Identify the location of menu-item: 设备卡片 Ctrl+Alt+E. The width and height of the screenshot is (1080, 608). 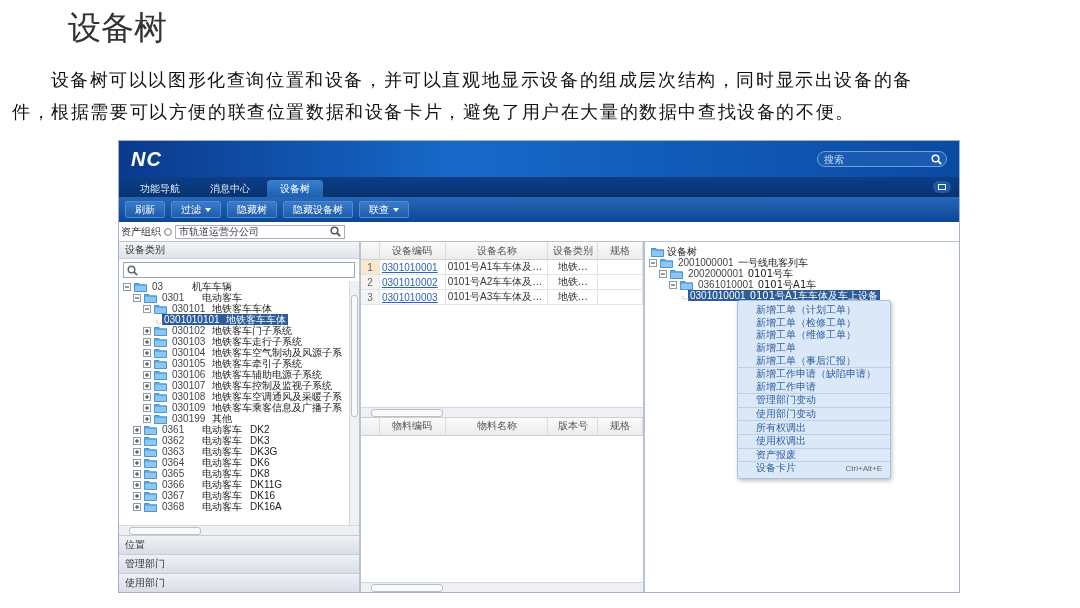
(814, 468).